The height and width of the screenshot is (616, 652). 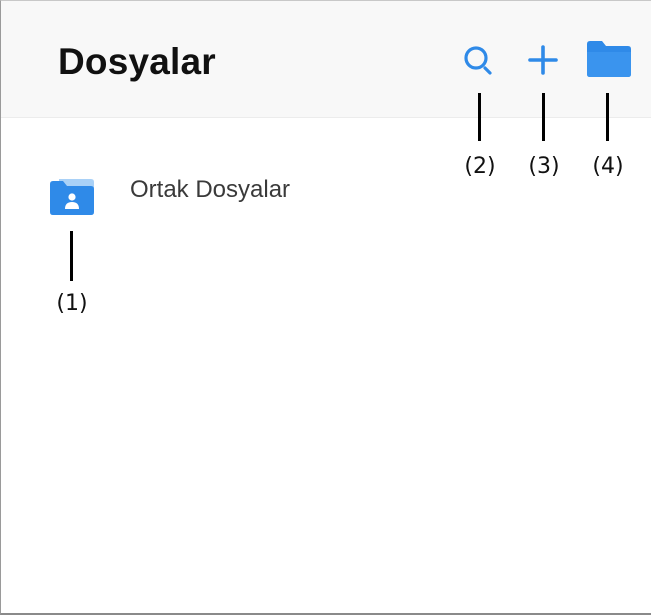 What do you see at coordinates (543, 60) in the screenshot?
I see `add-icon` at bounding box center [543, 60].